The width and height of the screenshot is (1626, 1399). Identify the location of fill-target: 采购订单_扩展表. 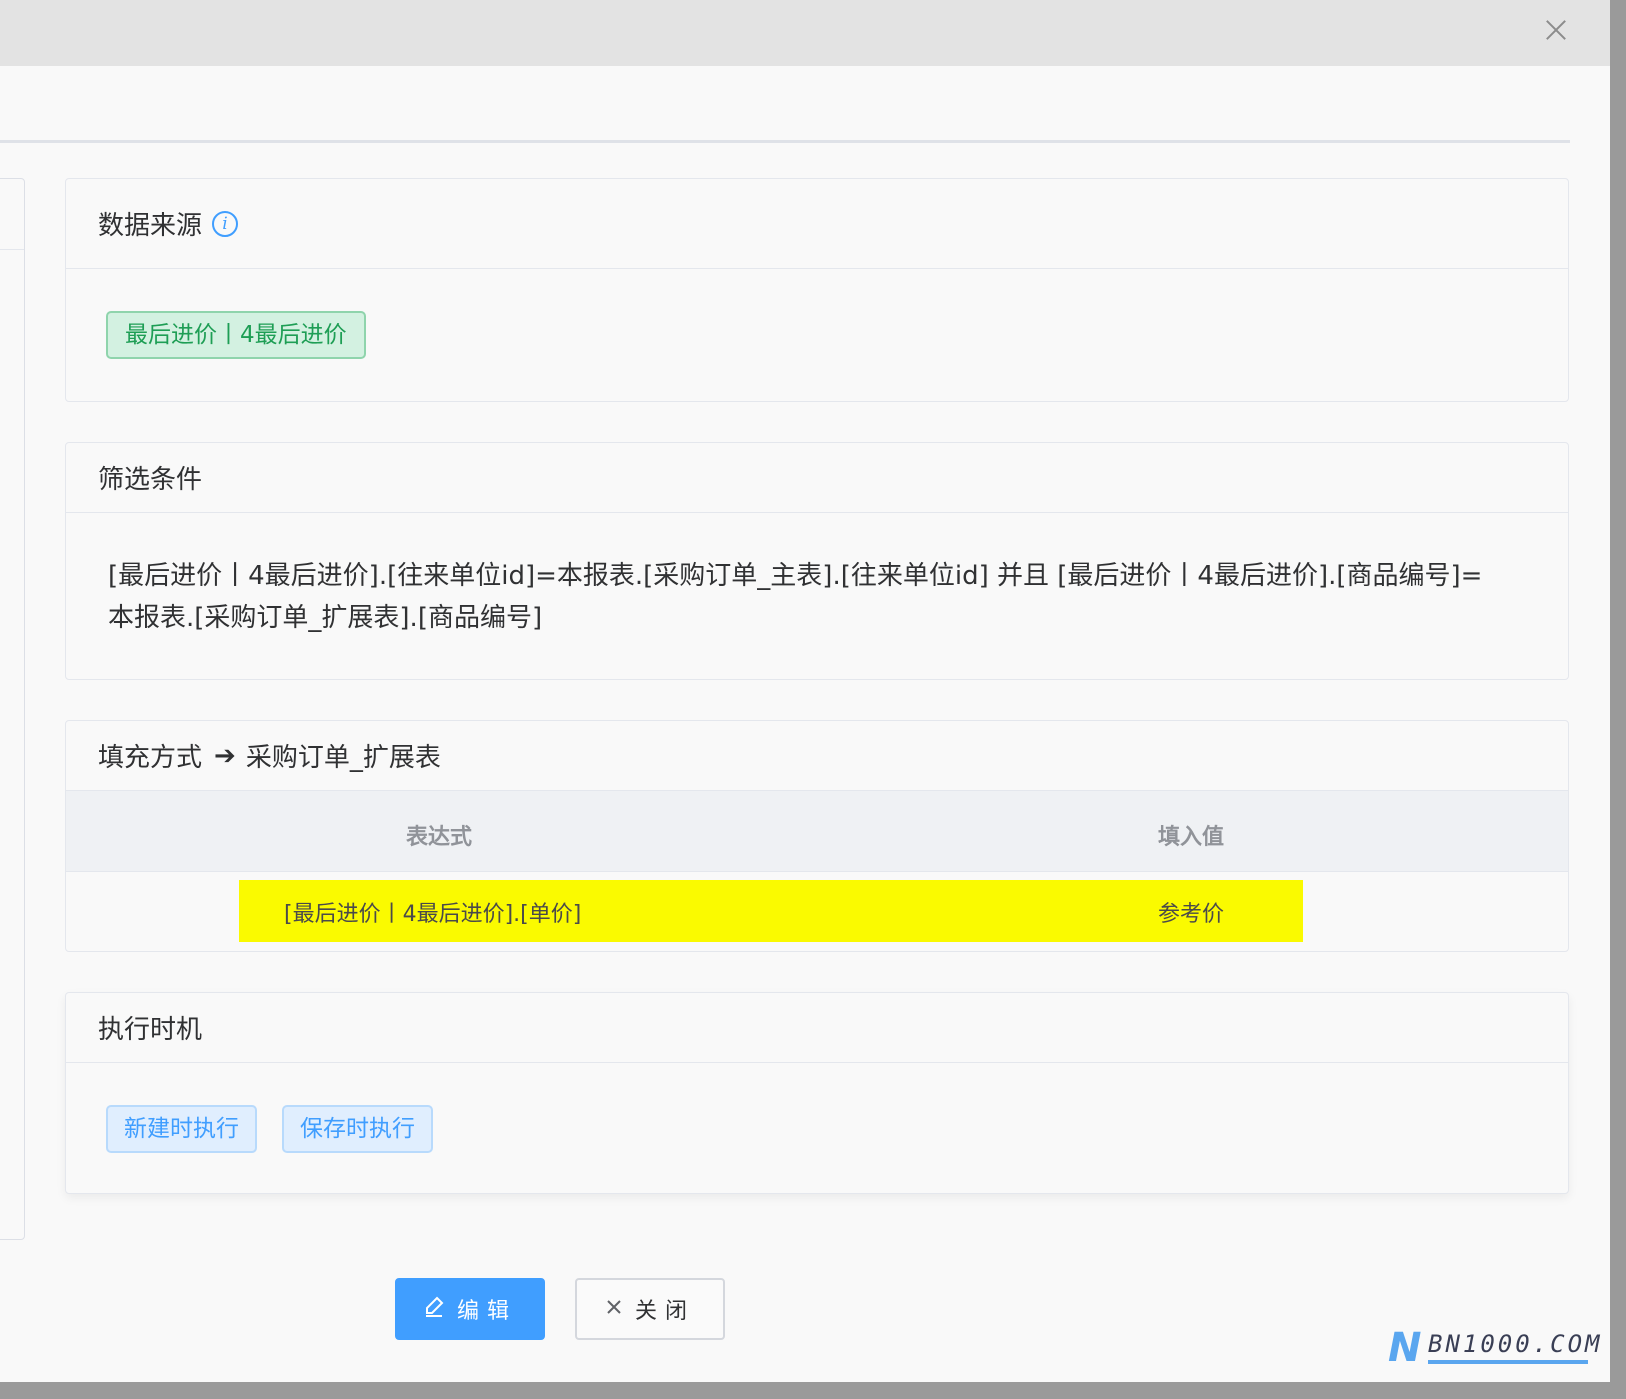
(343, 758).